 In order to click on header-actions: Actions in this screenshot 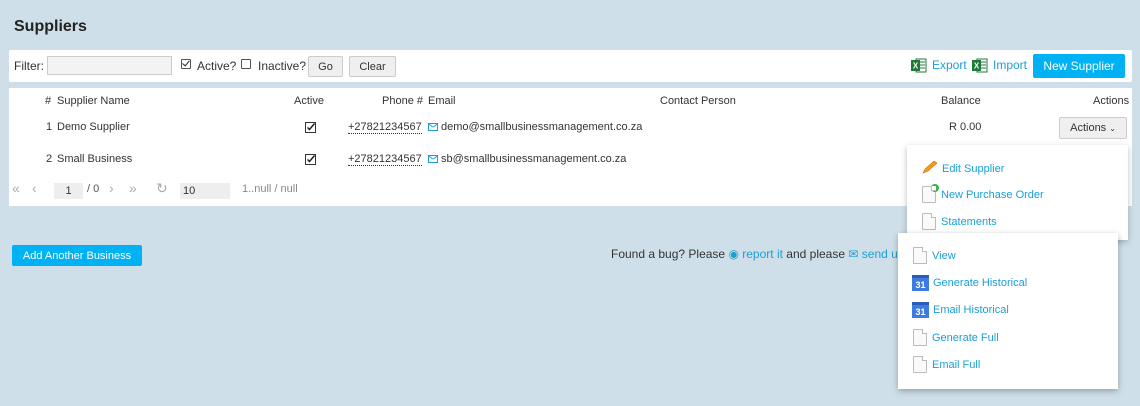, I will do `click(1111, 101)`.